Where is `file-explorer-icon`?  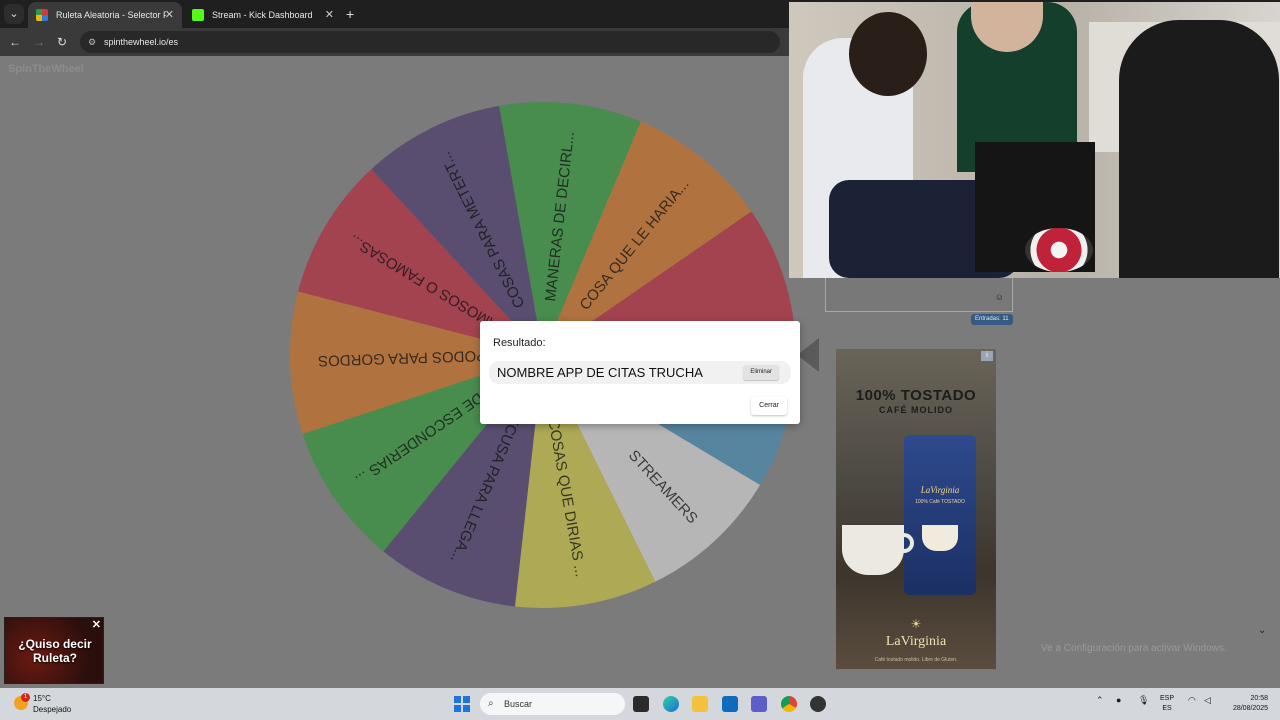 file-explorer-icon is located at coordinates (700, 704).